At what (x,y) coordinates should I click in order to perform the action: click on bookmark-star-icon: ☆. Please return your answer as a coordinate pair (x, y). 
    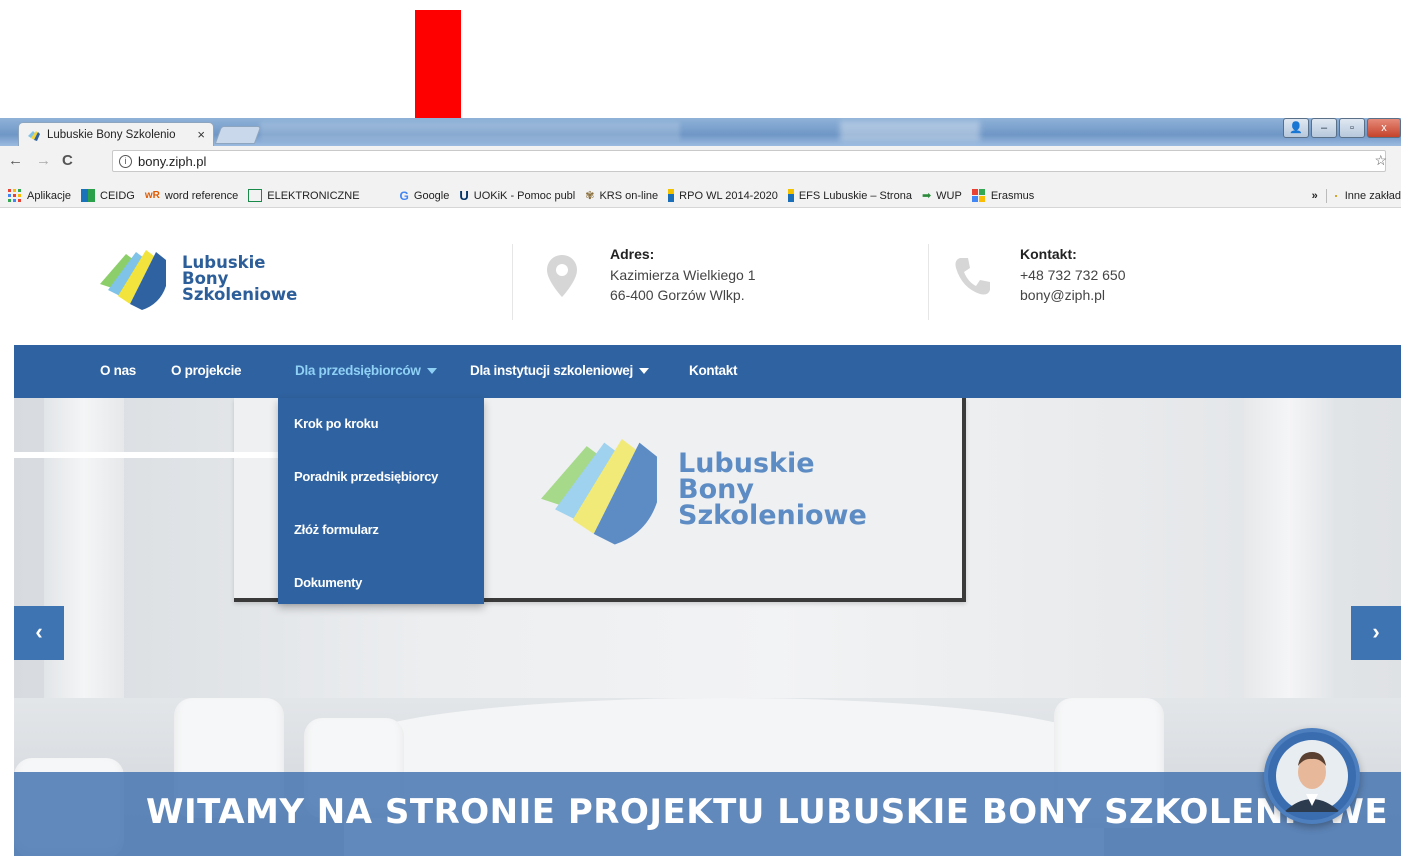
    Looking at the image, I should click on (1380, 160).